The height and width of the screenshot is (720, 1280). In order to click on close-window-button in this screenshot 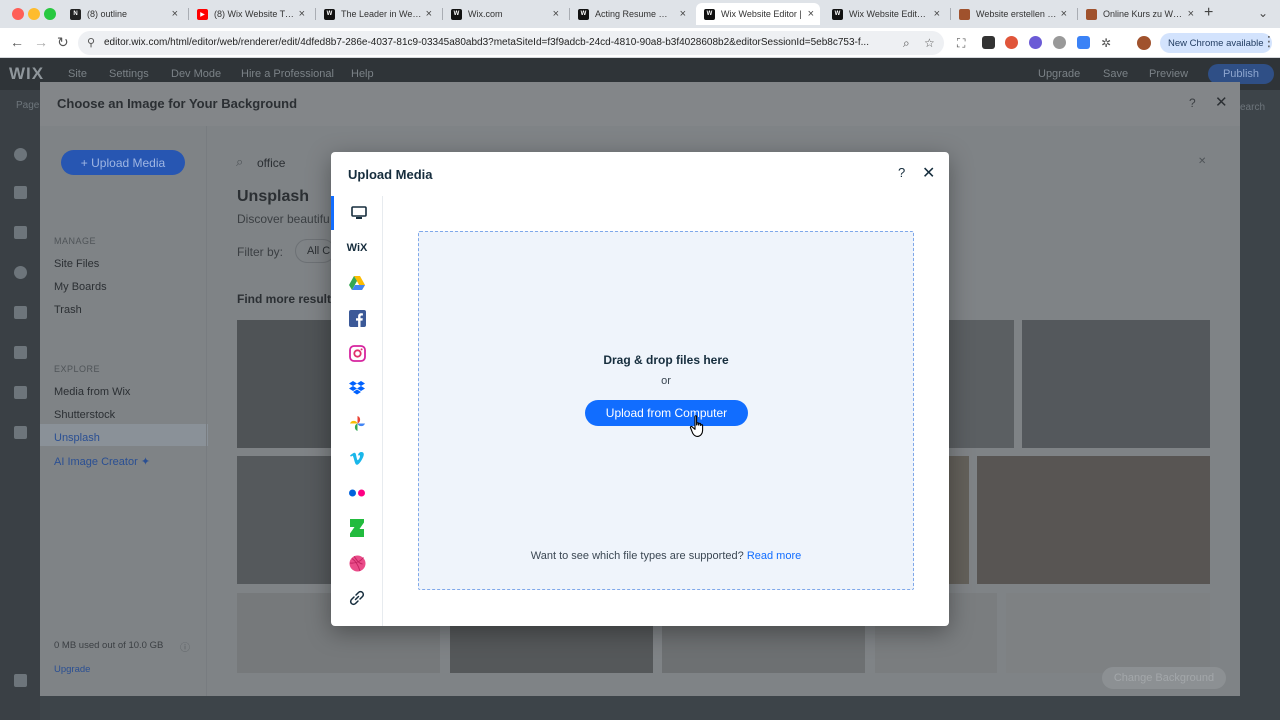, I will do `click(18, 14)`.